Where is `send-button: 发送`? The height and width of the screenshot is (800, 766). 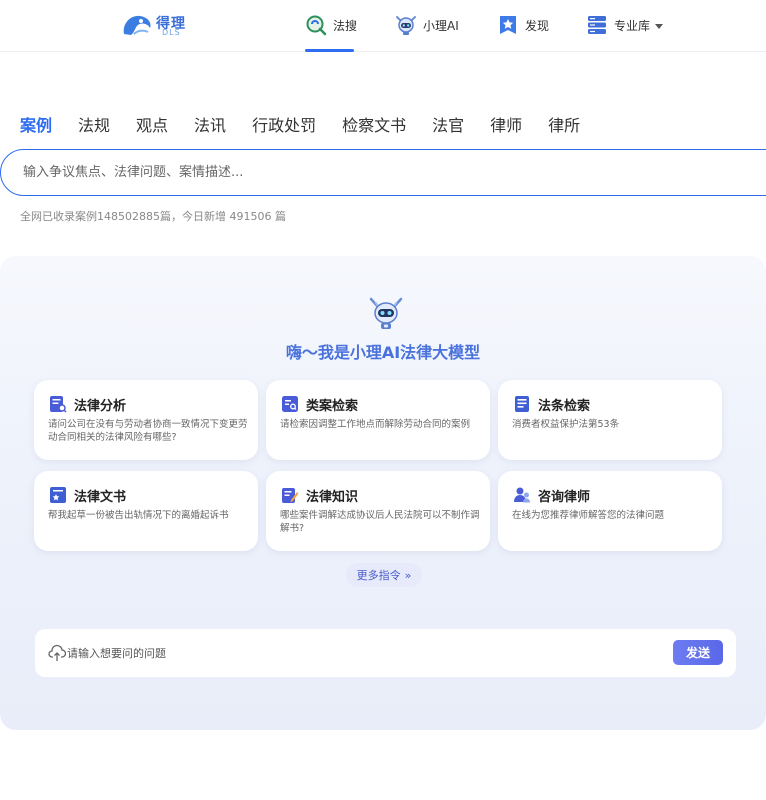 send-button: 发送 is located at coordinates (698, 652).